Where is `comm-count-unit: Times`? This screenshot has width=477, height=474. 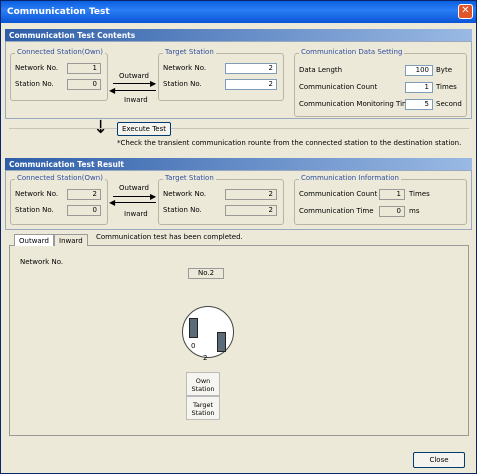 comm-count-unit: Times is located at coordinates (446, 87).